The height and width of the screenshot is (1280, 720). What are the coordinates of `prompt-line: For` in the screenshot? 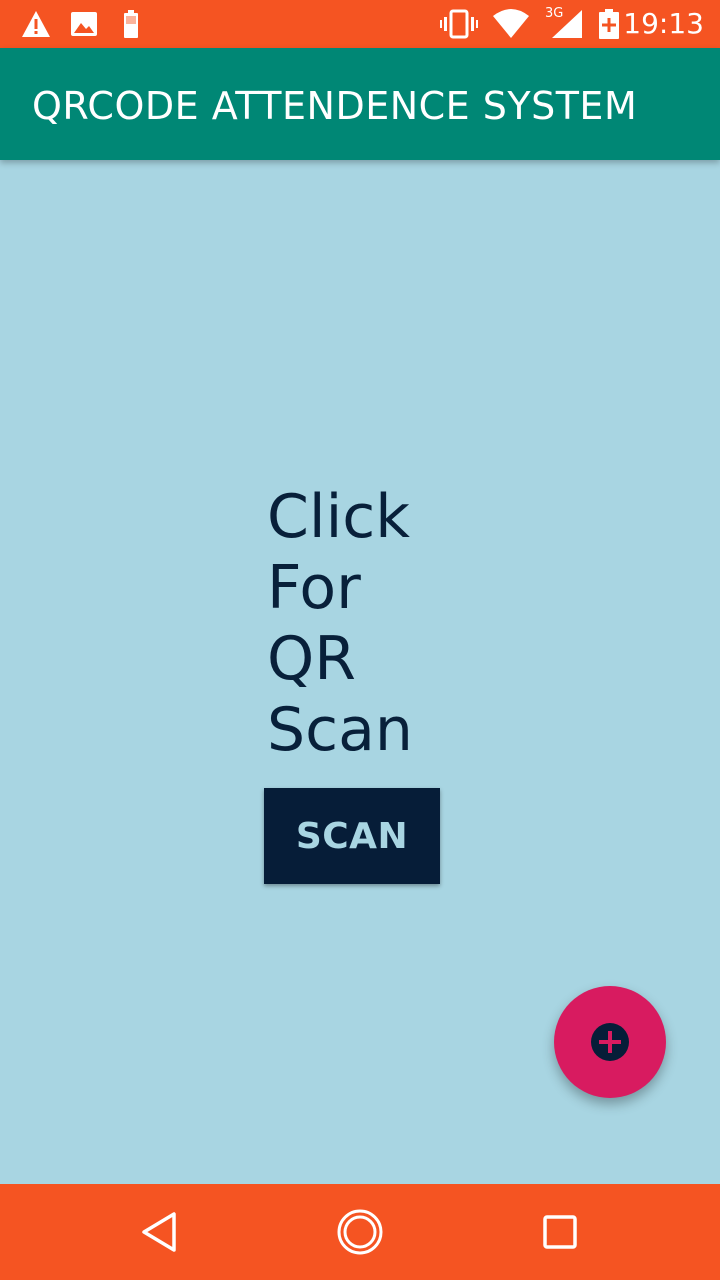 It's located at (314, 588).